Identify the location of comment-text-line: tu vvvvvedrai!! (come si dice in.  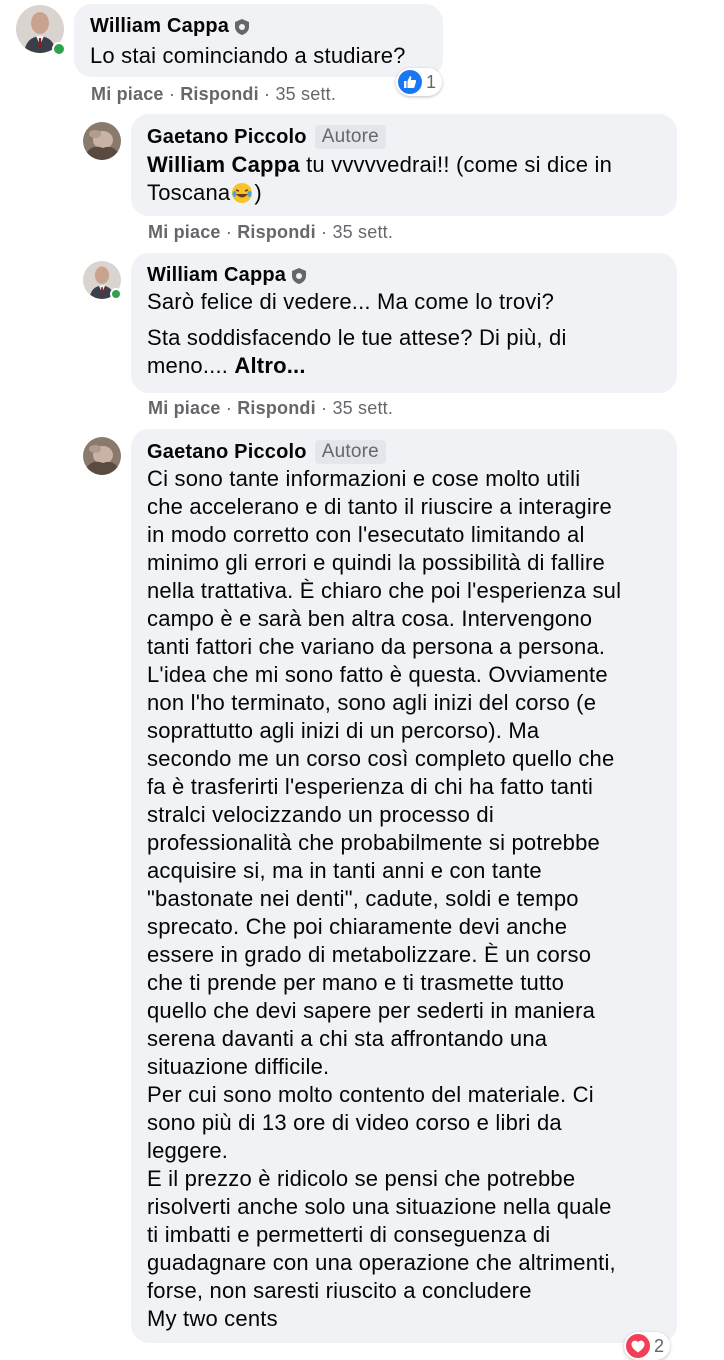
(456, 164).